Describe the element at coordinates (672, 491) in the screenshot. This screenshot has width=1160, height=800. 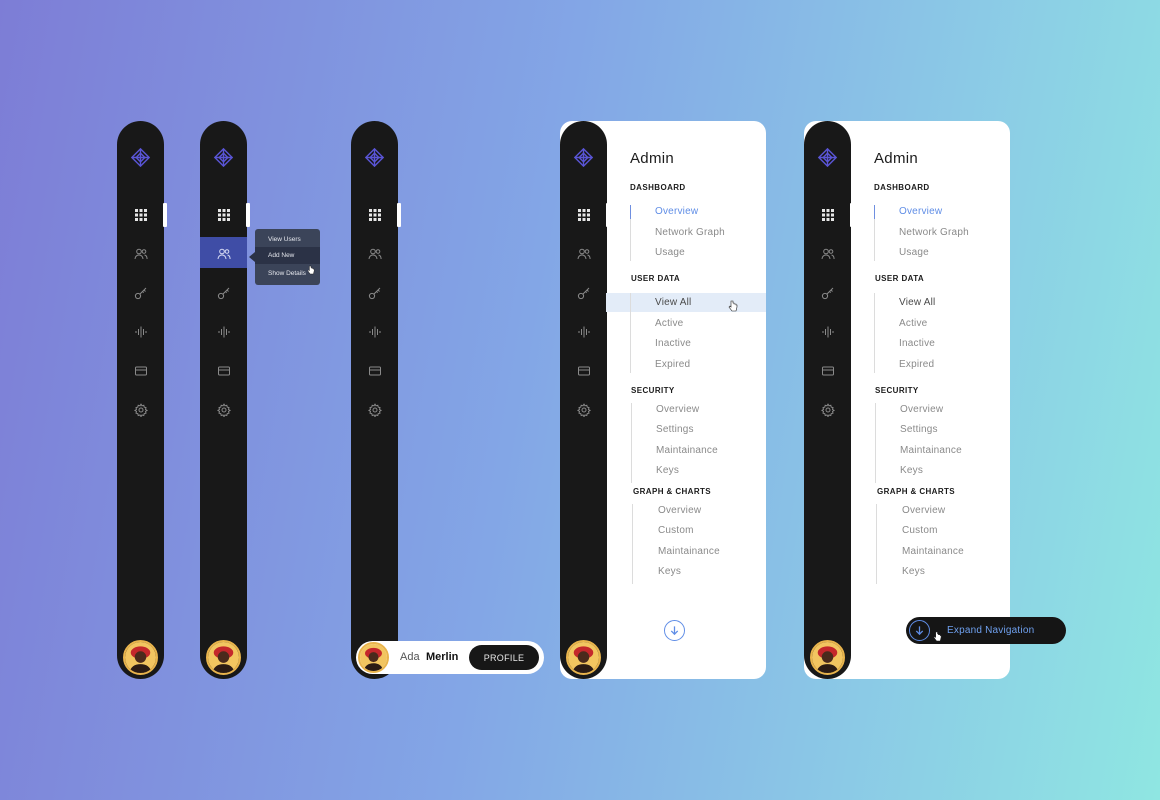
I see `section-heading-graph-charts: GRAPH & CHARTS` at that location.